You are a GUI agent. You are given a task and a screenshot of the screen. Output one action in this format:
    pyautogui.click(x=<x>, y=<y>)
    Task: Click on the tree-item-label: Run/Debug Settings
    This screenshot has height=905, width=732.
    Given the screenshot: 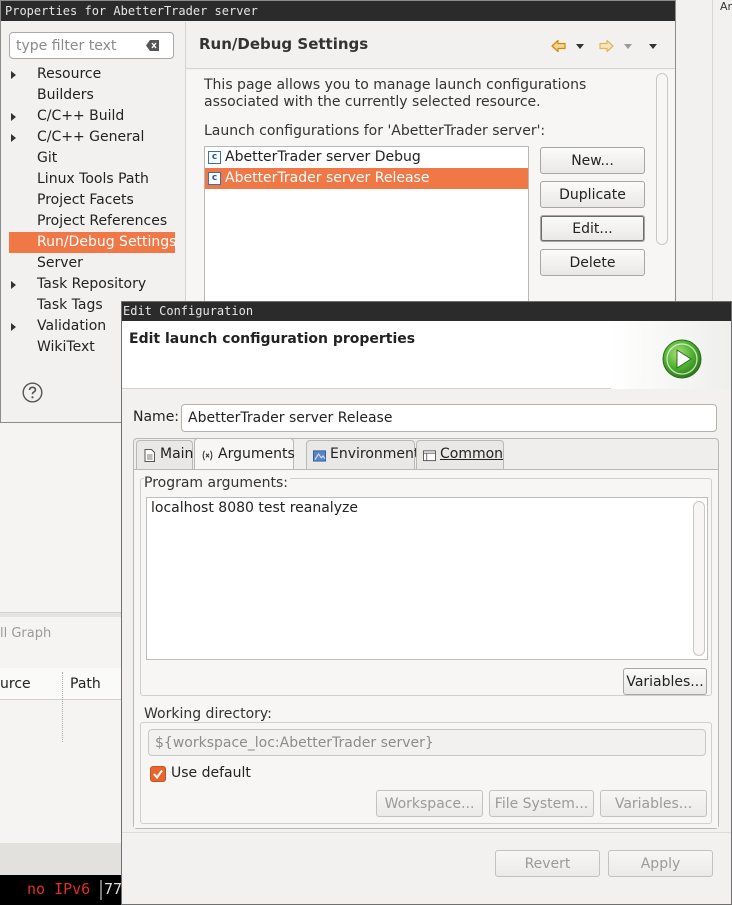 What is the action you would take?
    pyautogui.click(x=107, y=242)
    